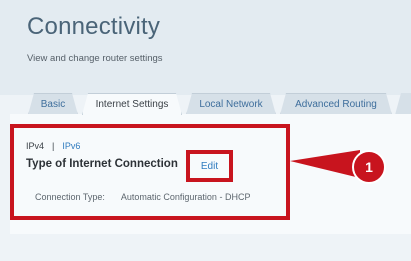 This screenshot has width=411, height=261. I want to click on tab-internet-settings: Internet Settings, so click(132, 104).